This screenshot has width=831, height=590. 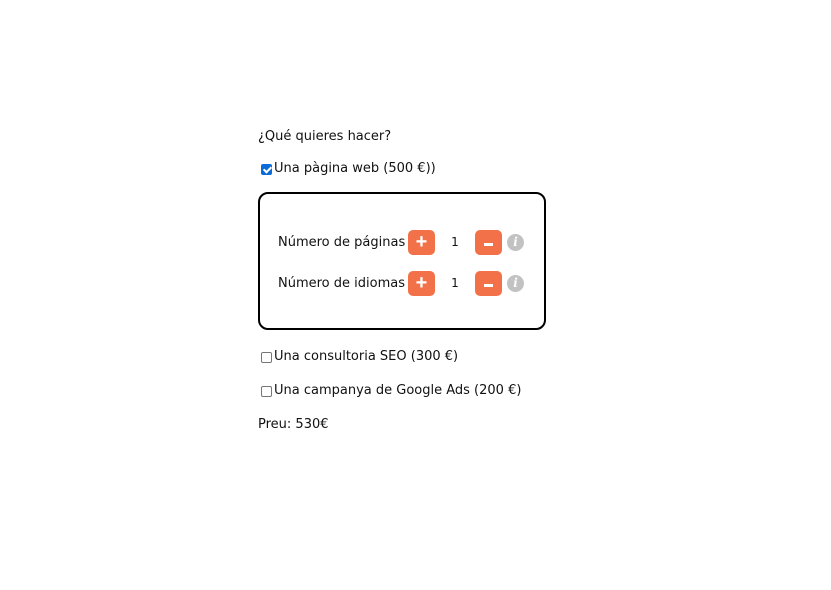 I want to click on languages-count: 1, so click(x=455, y=283).